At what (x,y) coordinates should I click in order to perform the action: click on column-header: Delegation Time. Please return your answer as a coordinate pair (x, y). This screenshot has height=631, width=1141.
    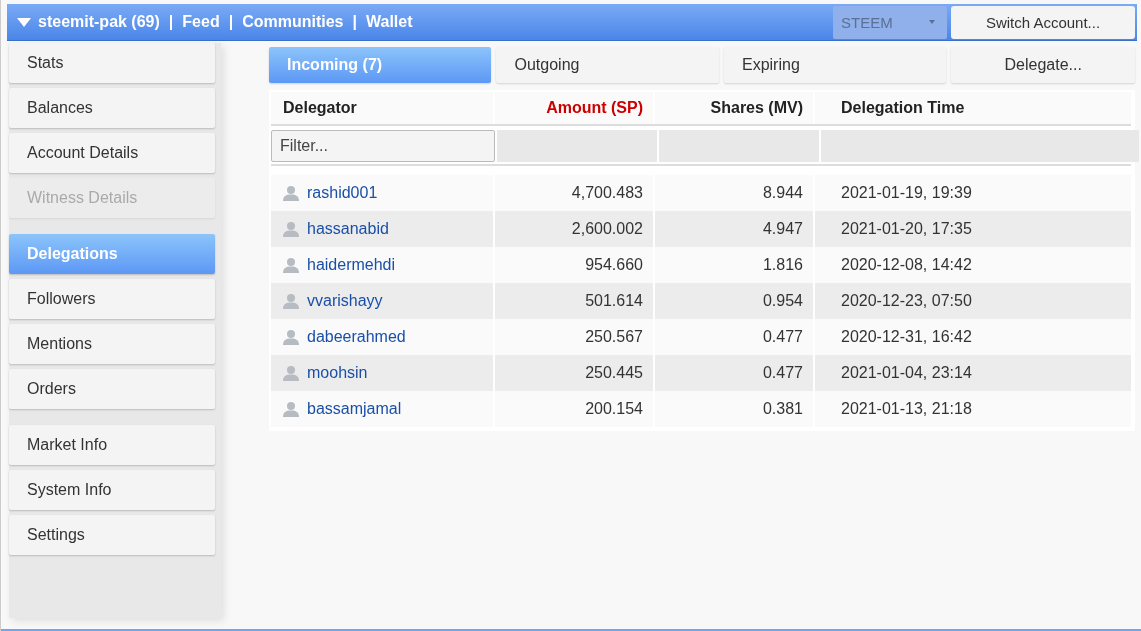
    Looking at the image, I should click on (974, 108).